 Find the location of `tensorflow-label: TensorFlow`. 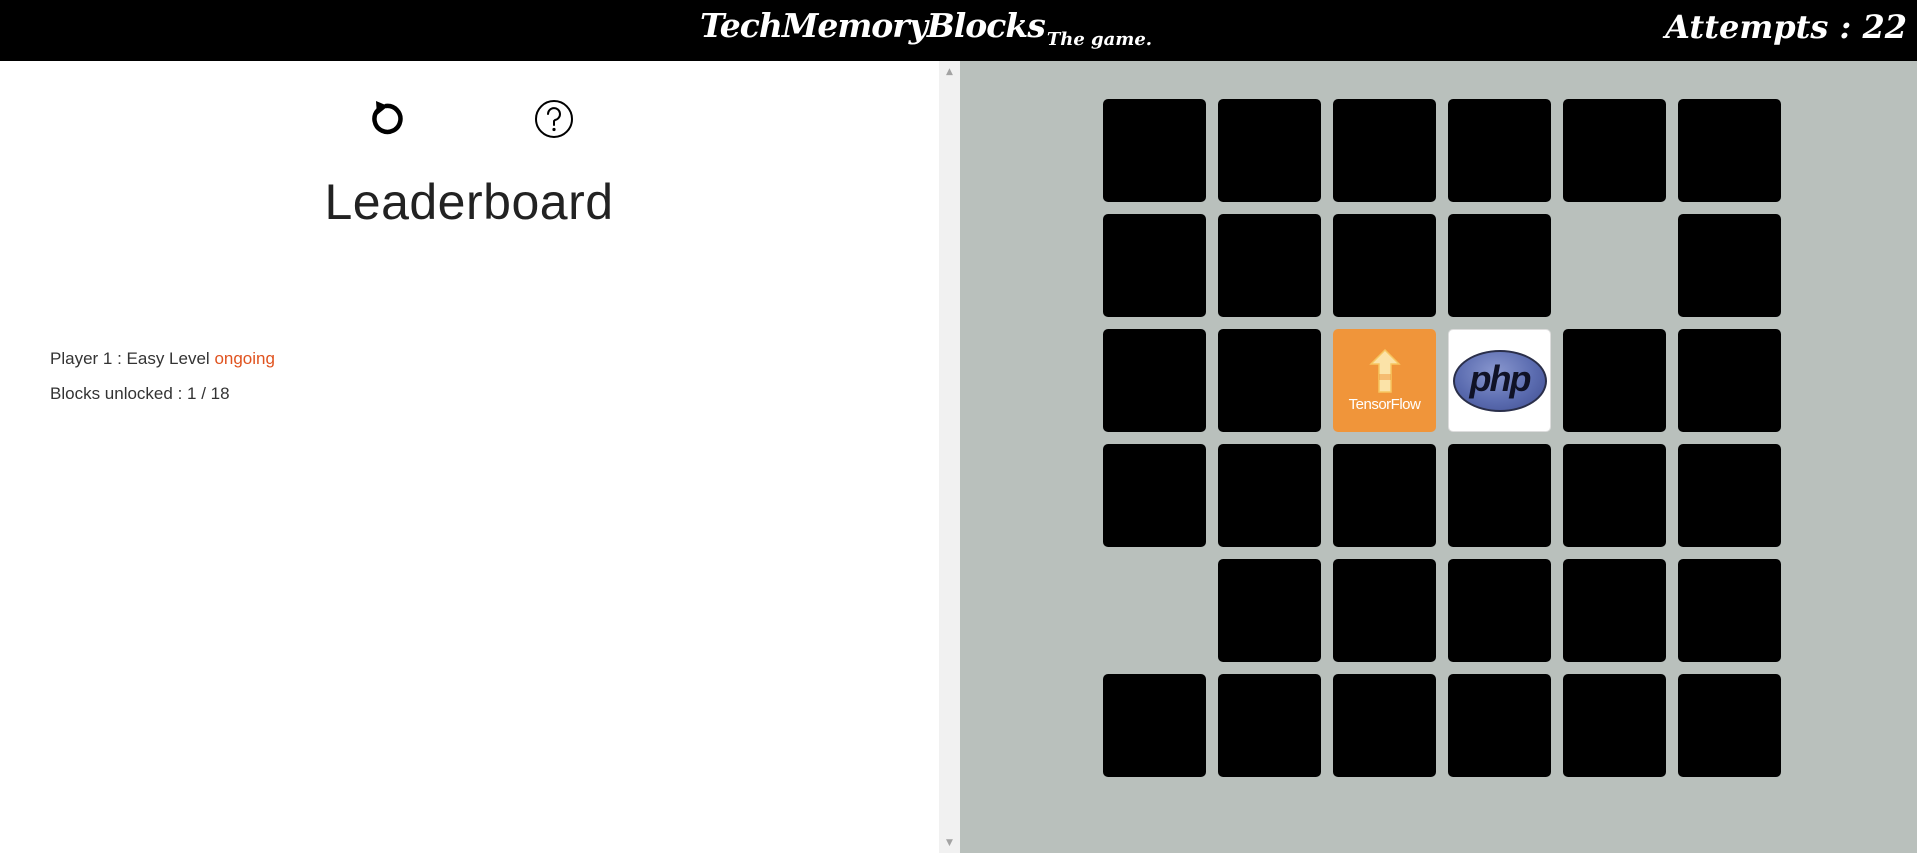

tensorflow-label: TensorFlow is located at coordinates (1384, 404).